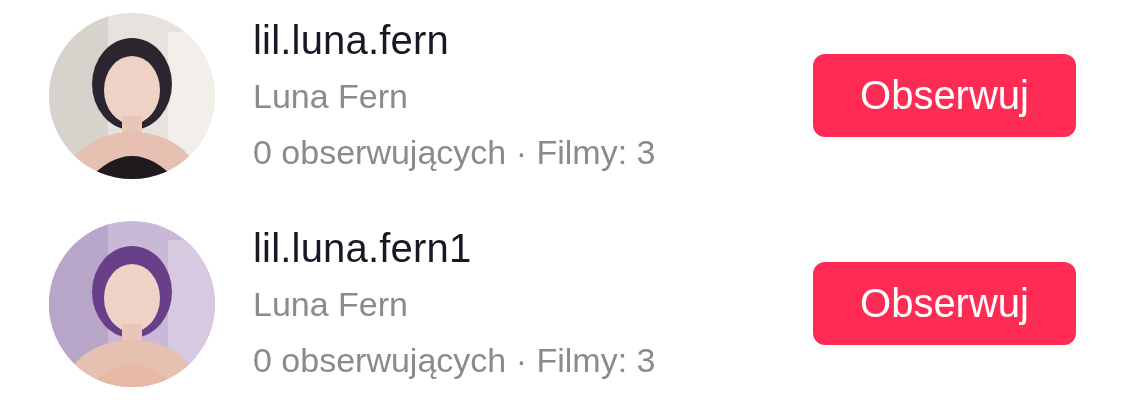 The height and width of the screenshot is (416, 1125). I want to click on username: lil.luna.fern1, so click(363, 248).